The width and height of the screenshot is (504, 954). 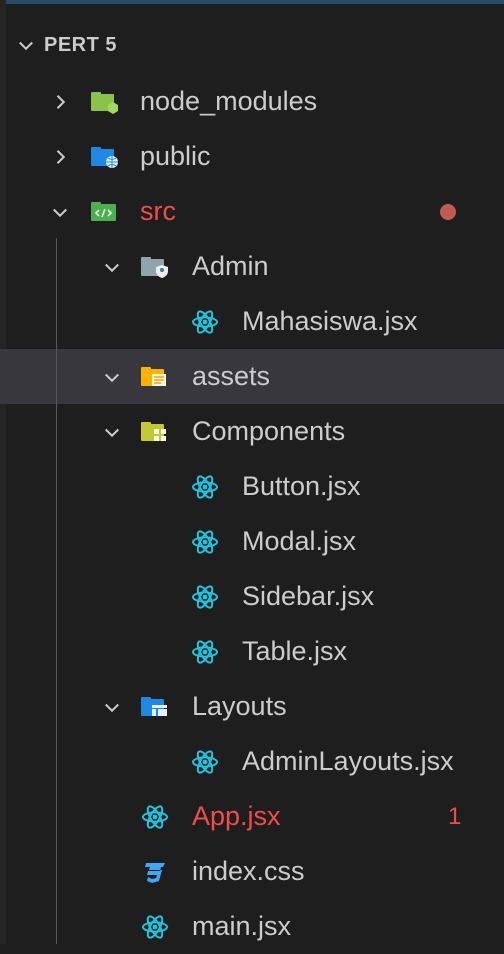 I want to click on tree-item-label: Admin, so click(x=230, y=266).